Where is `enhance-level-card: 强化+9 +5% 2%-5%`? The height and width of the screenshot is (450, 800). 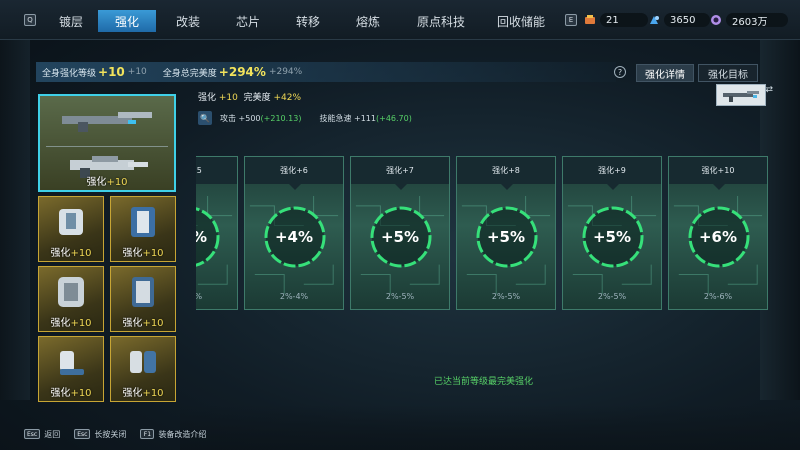 enhance-level-card: 强化+9 +5% 2%-5% is located at coordinates (612, 233).